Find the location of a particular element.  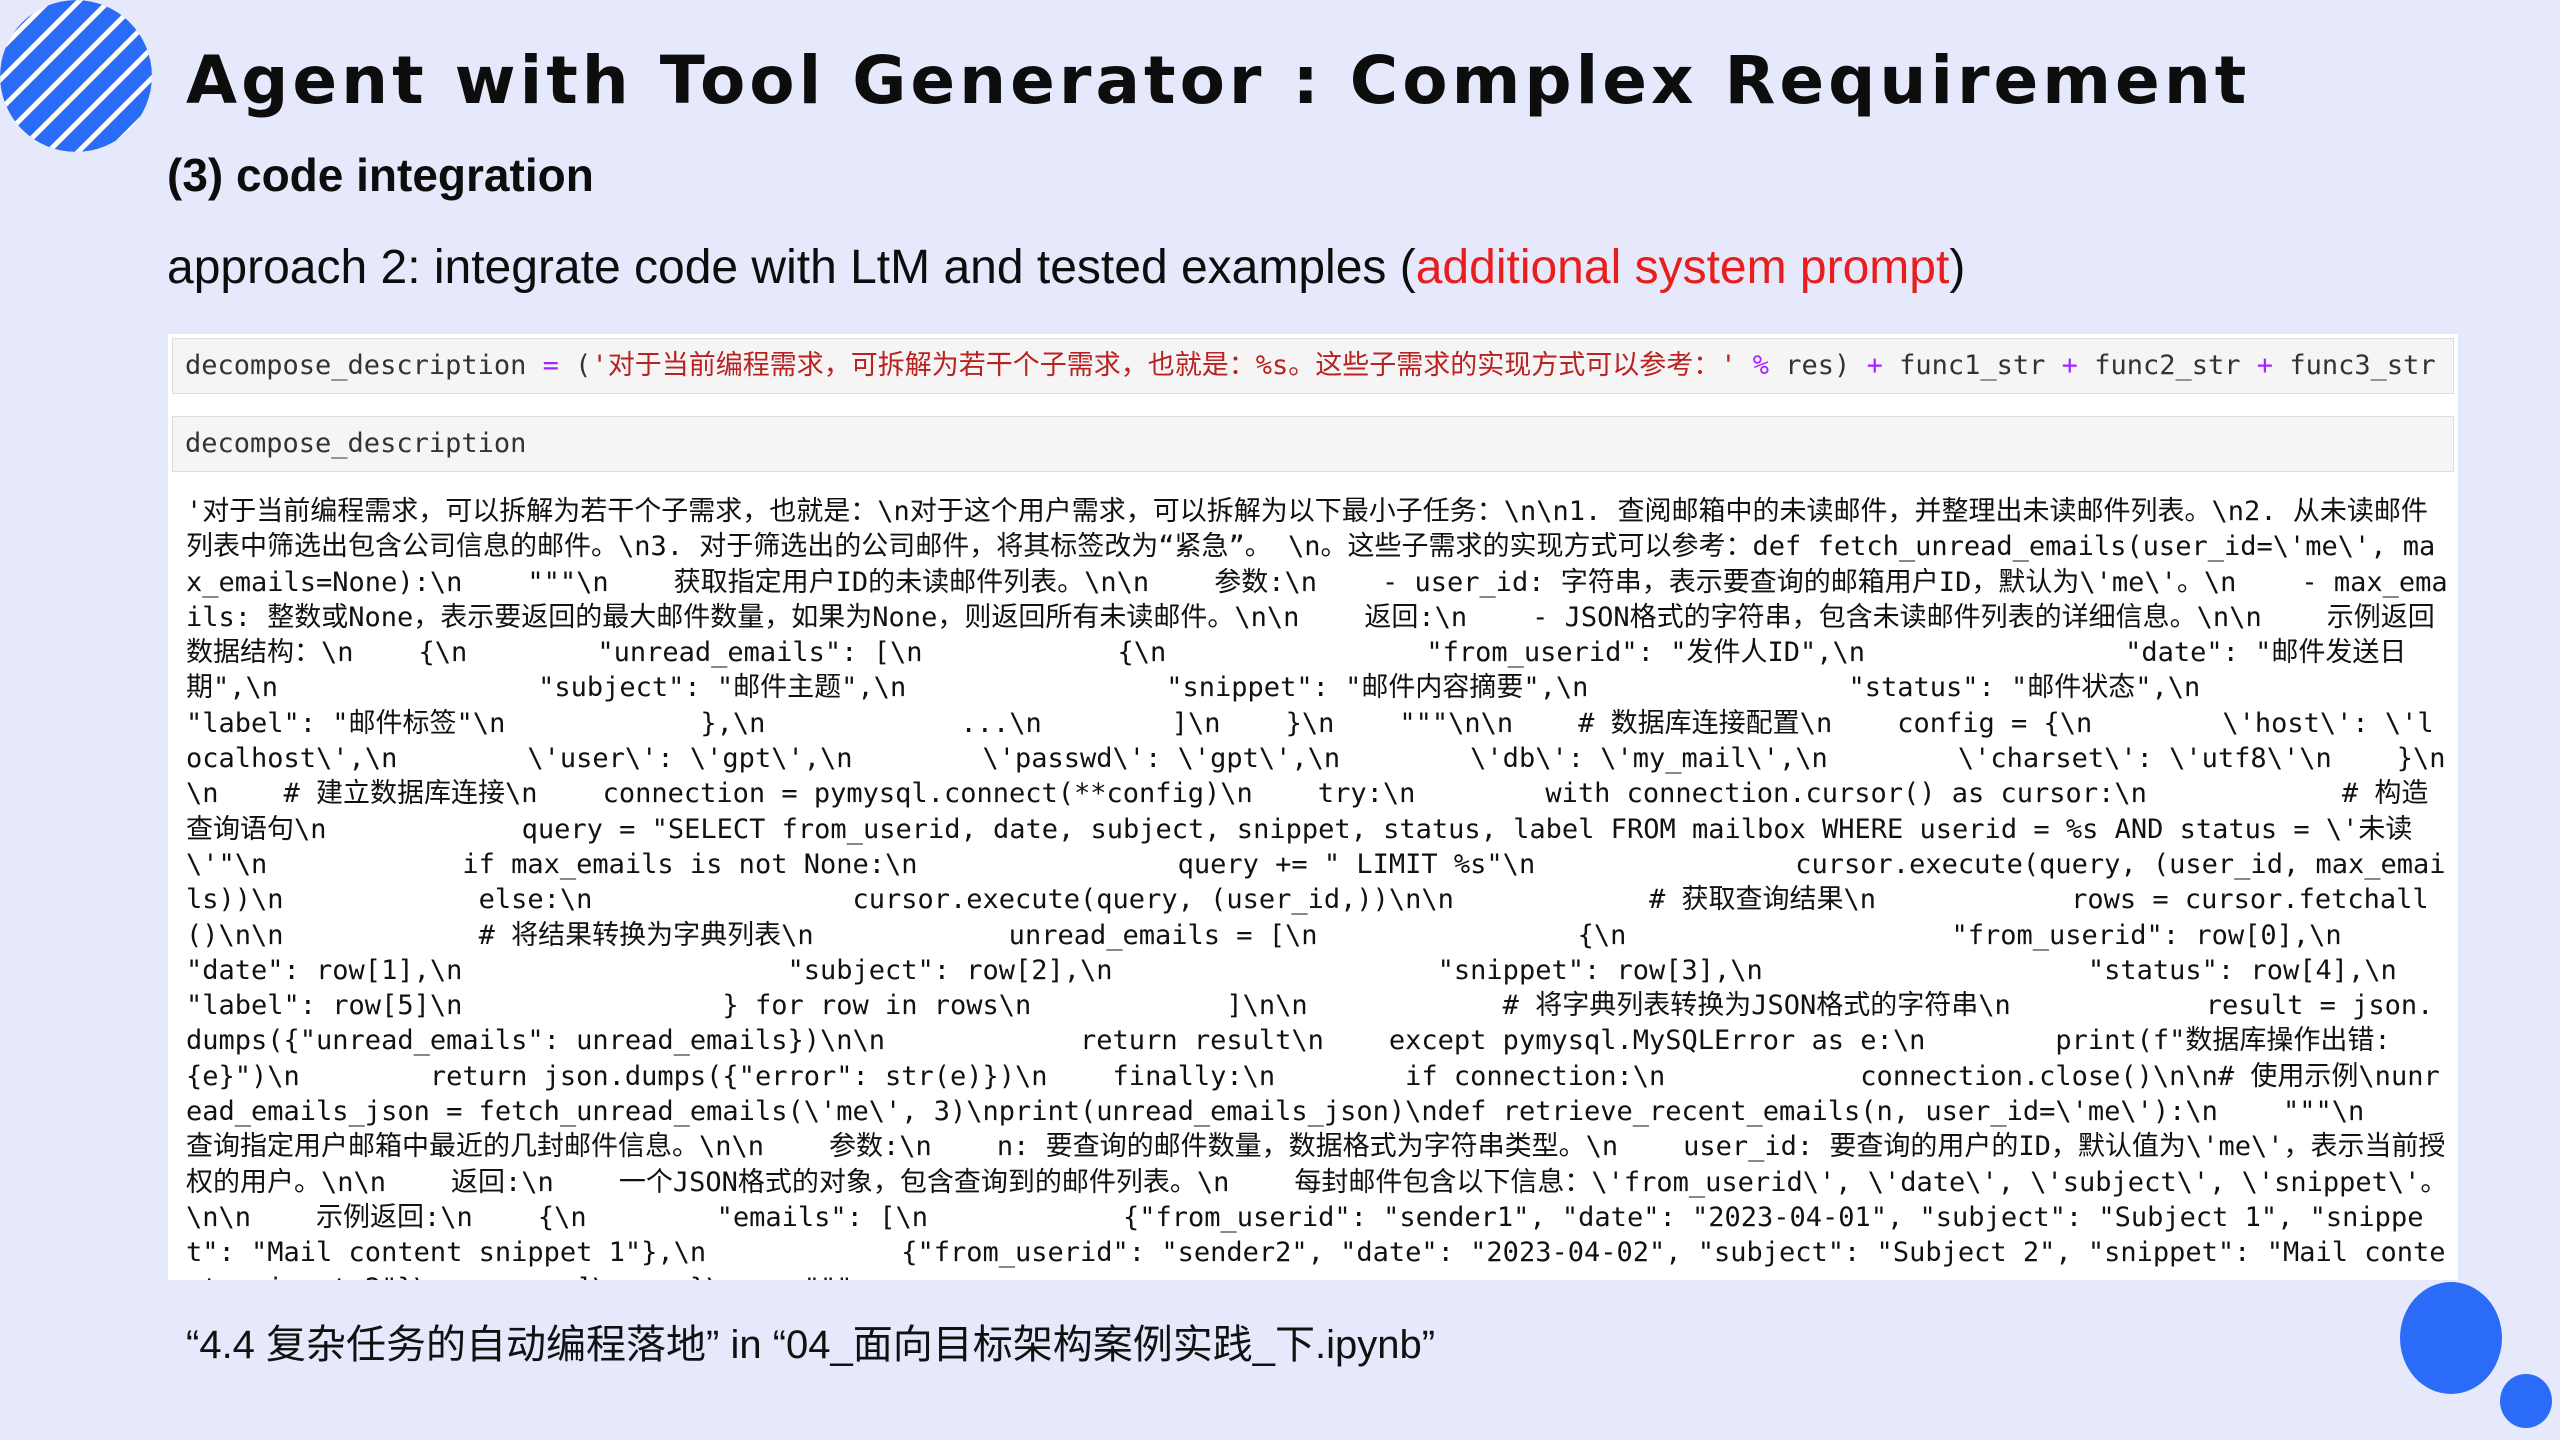

code-cell-decompose-display: decompose_description is located at coordinates (1313, 444).